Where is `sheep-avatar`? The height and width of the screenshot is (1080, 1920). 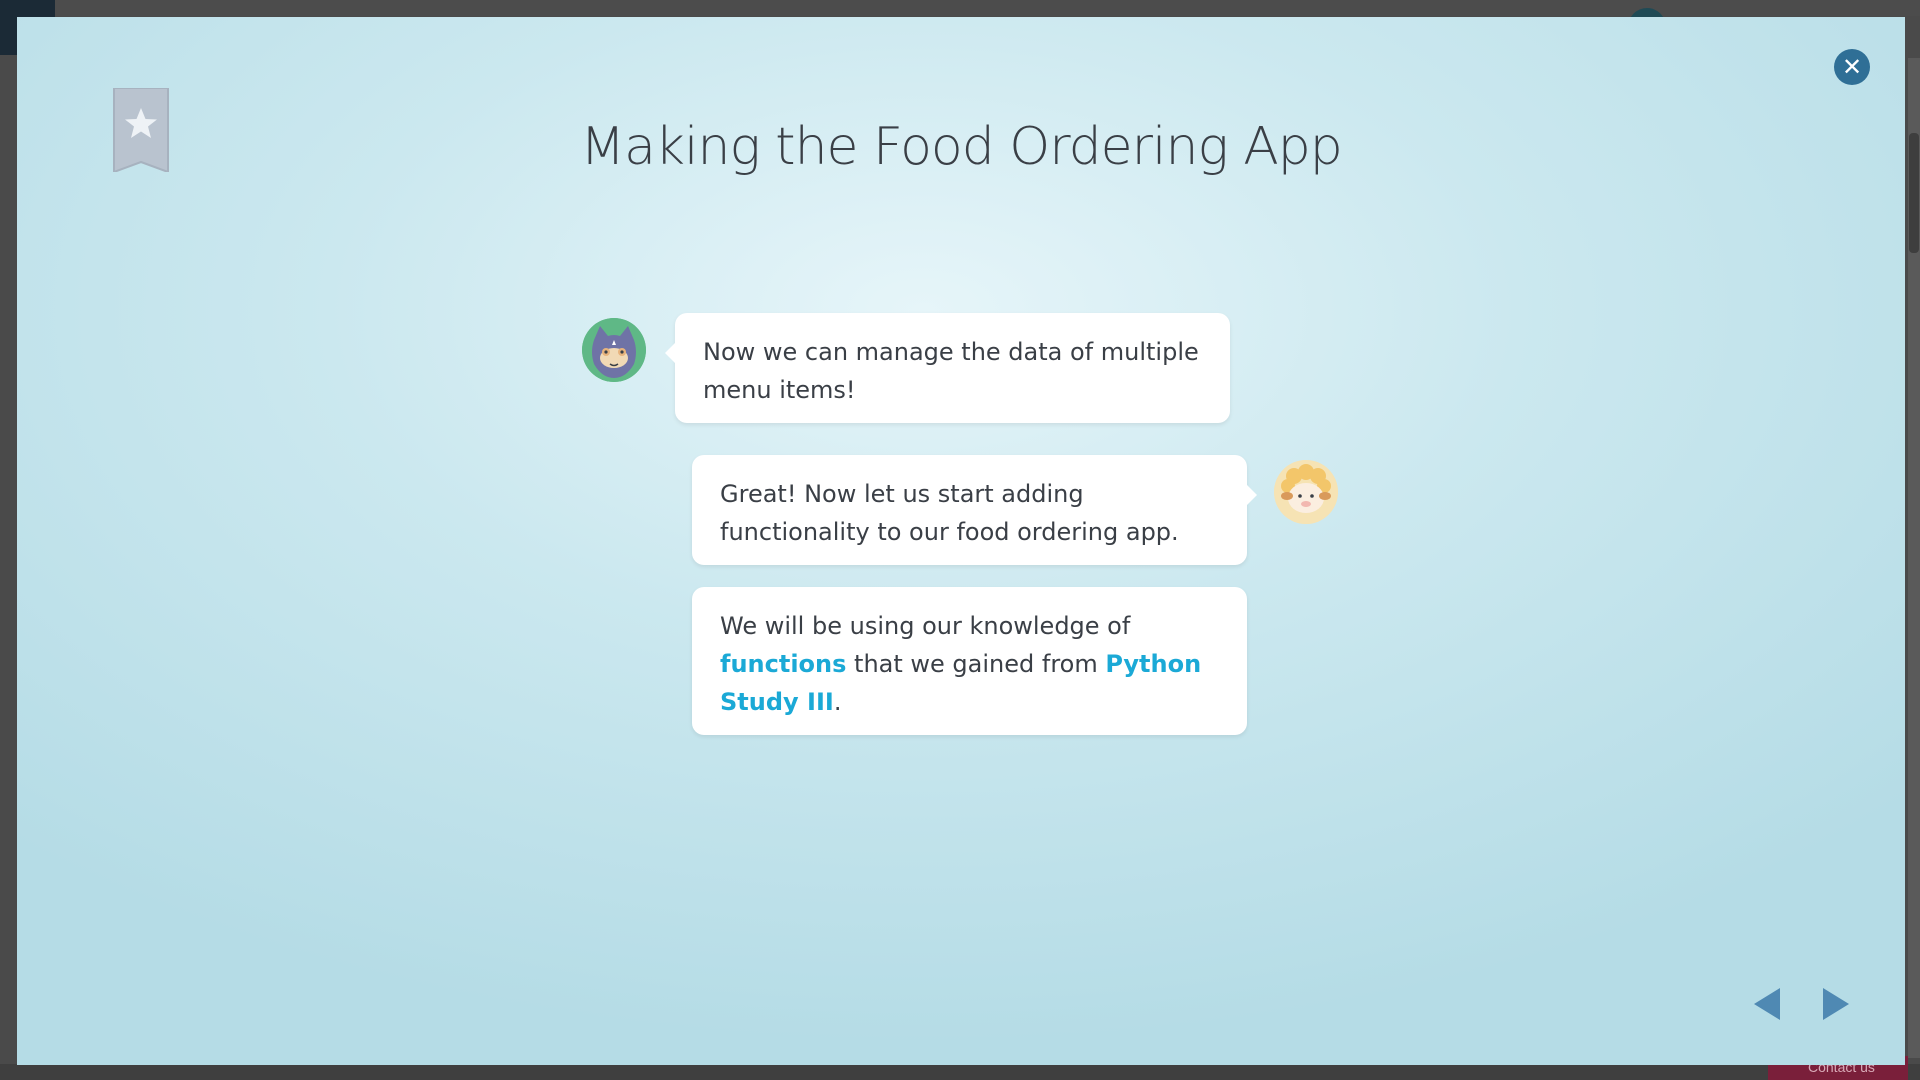 sheep-avatar is located at coordinates (1306, 492).